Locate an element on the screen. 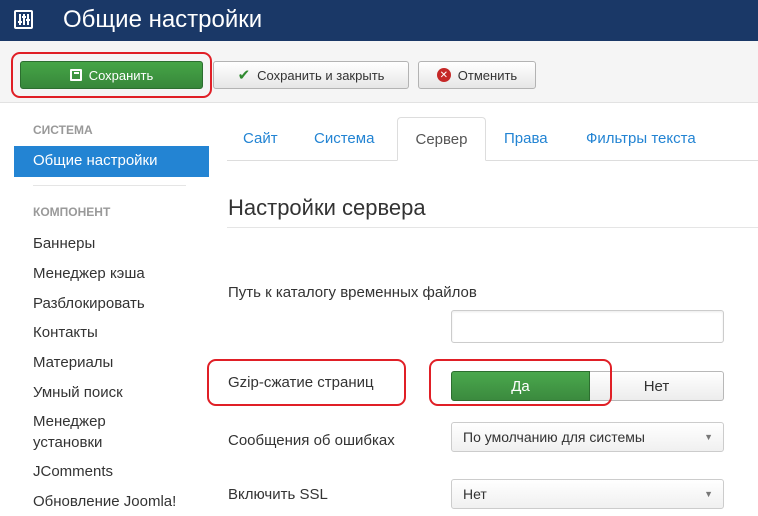  app-header: Общие настройки is located at coordinates (379, 20).